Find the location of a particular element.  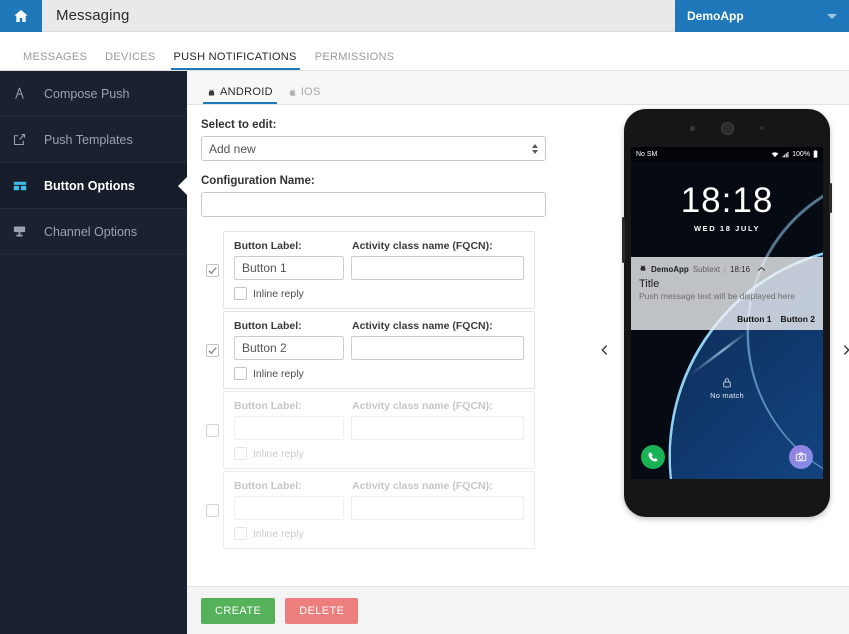

front-camera-icon is located at coordinates (692, 128).